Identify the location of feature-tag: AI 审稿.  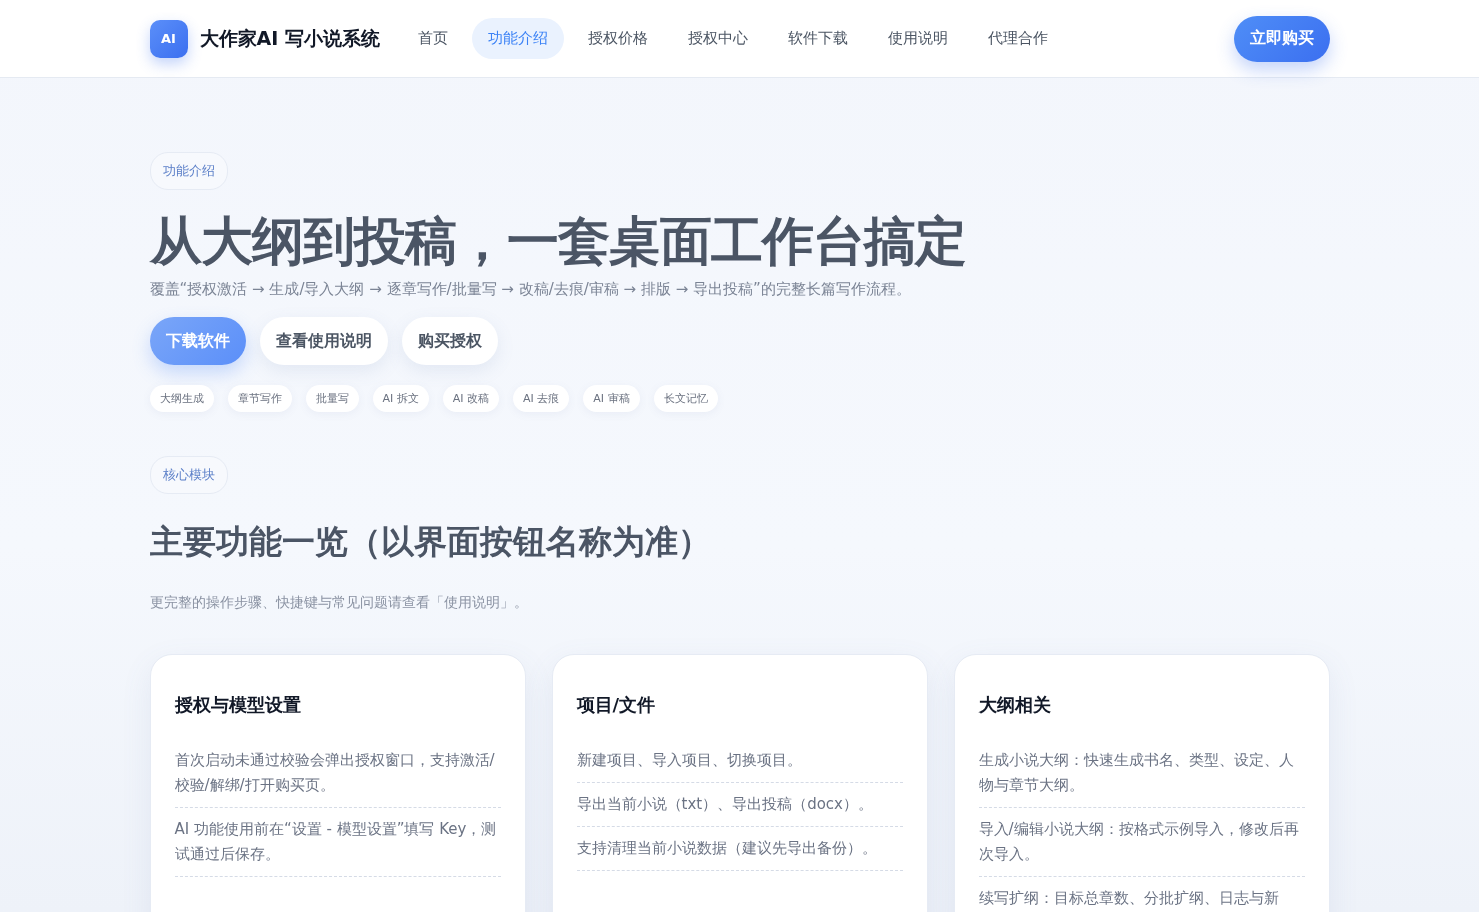
(611, 398).